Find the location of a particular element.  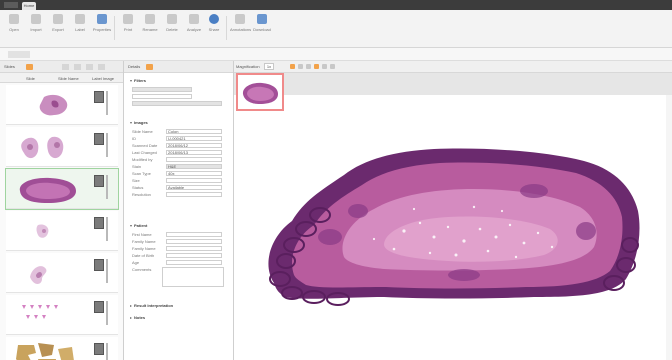

tab-home: Home is located at coordinates (29, 6).